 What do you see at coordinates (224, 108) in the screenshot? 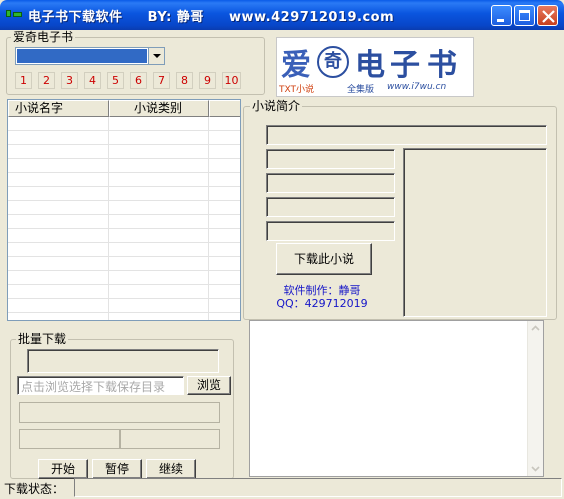
I see `column-header-extra` at bounding box center [224, 108].